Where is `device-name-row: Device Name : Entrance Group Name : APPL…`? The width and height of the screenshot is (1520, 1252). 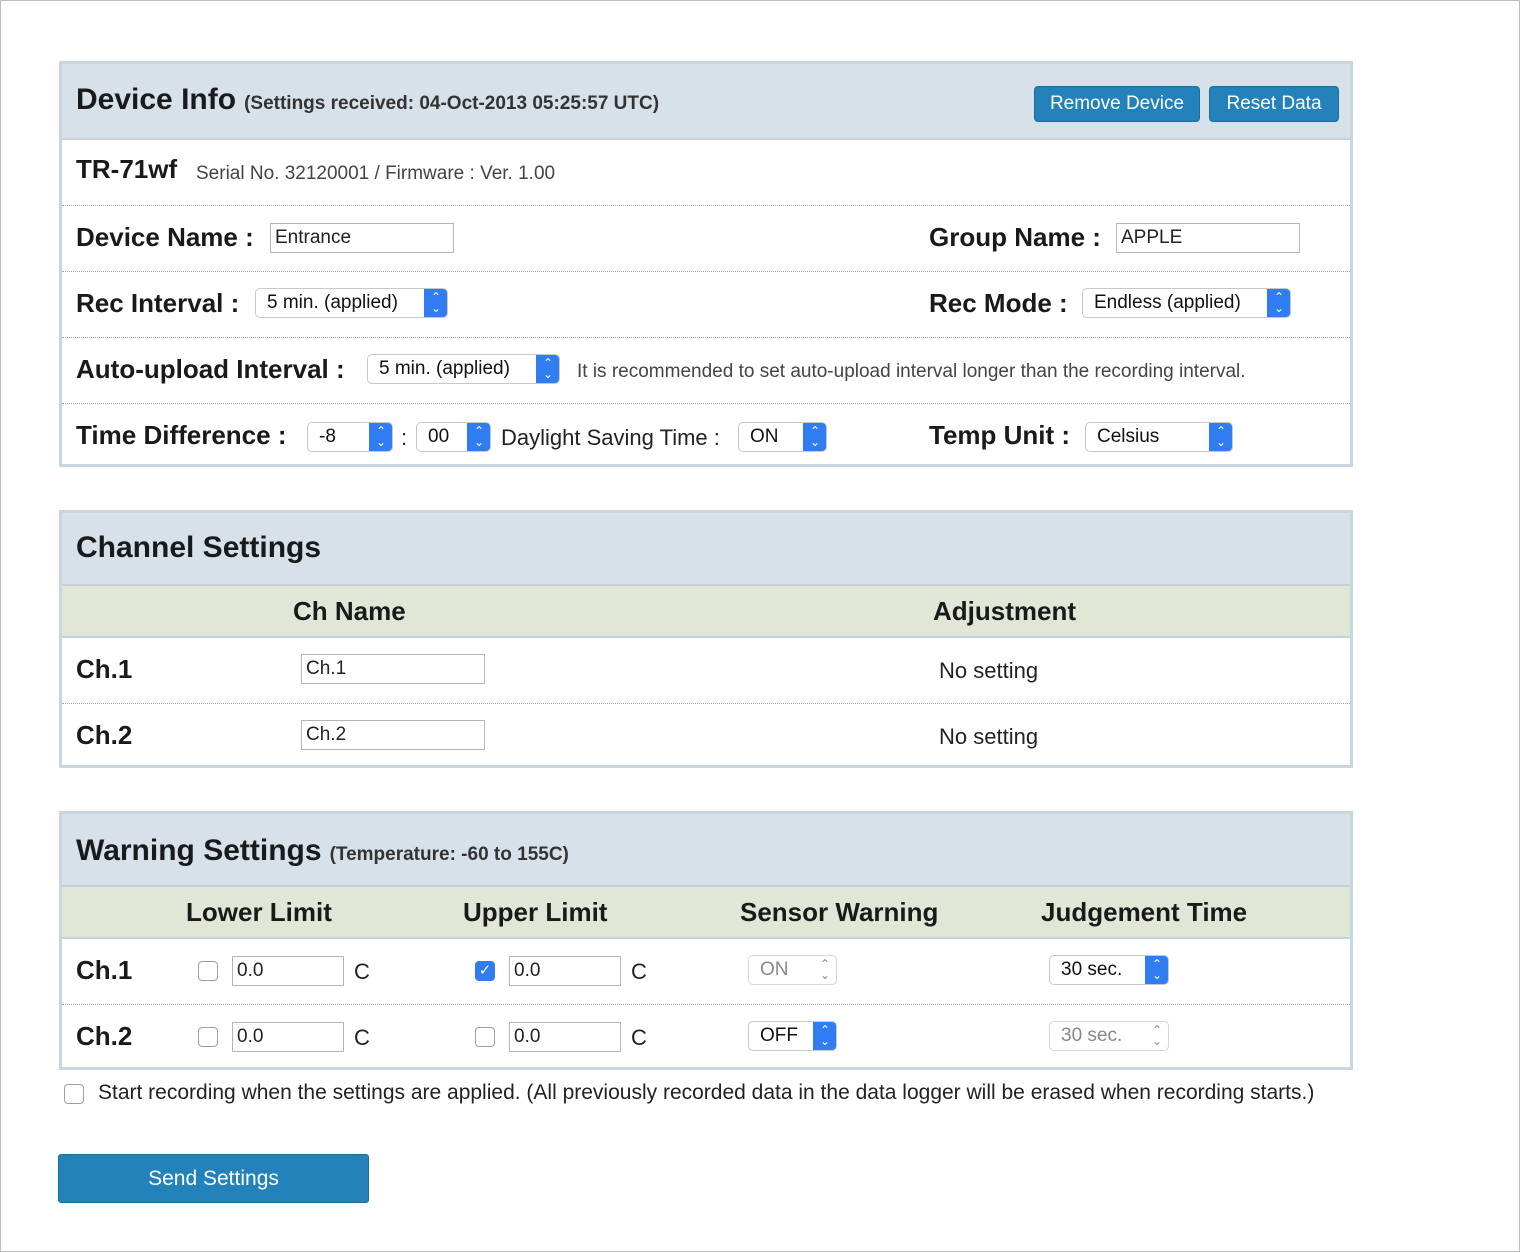 device-name-row: Device Name : Entrance Group Name : APPL… is located at coordinates (706, 239).